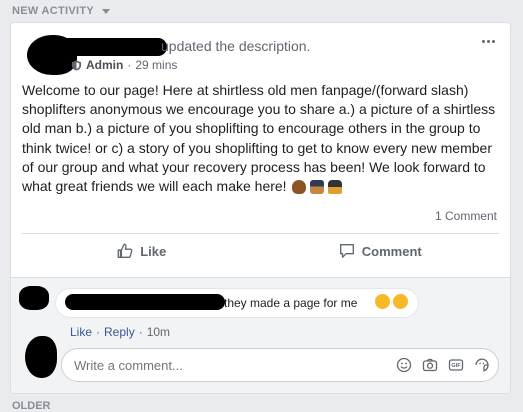 This screenshot has height=412, width=523. I want to click on redacted-commenter-name, so click(145, 302).